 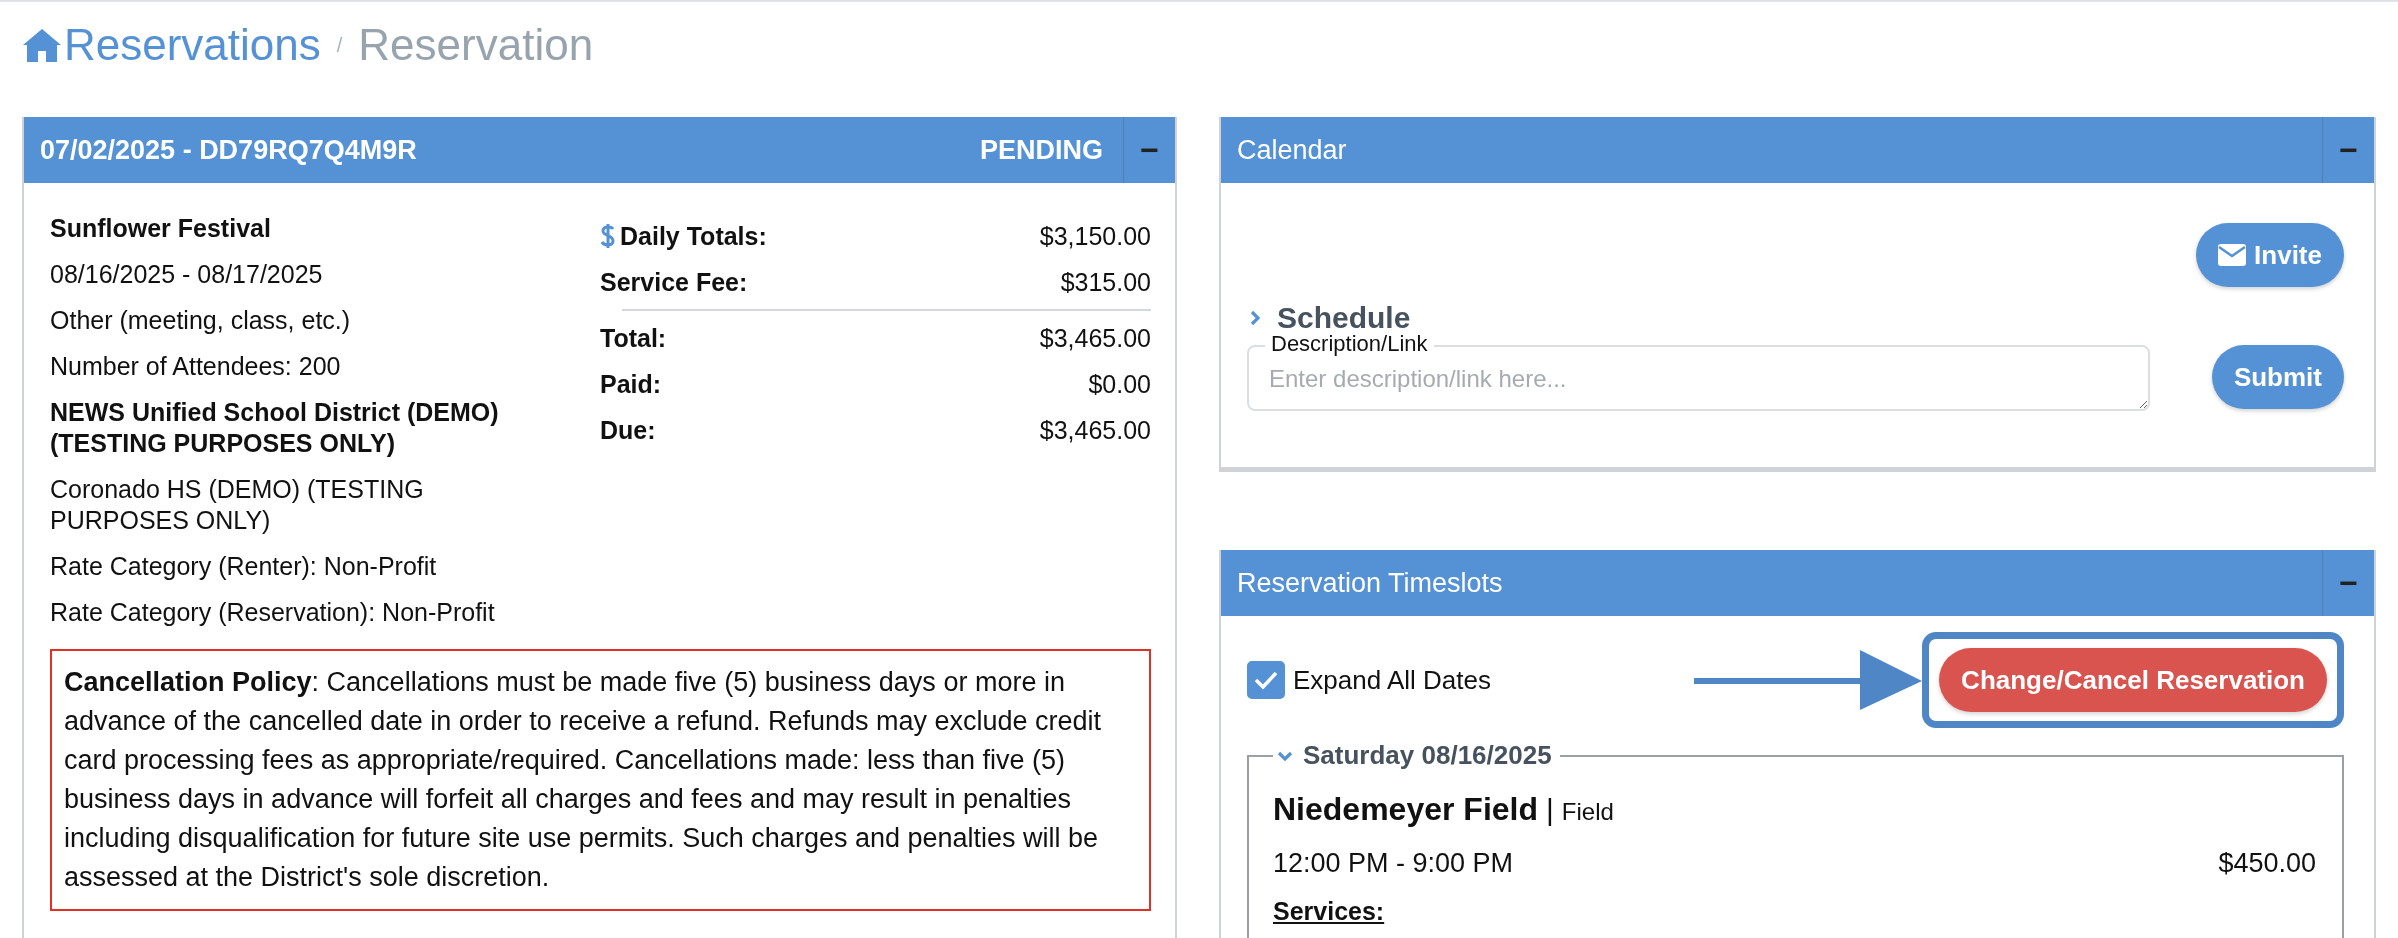 What do you see at coordinates (42, 45) in the screenshot?
I see `home-icon` at bounding box center [42, 45].